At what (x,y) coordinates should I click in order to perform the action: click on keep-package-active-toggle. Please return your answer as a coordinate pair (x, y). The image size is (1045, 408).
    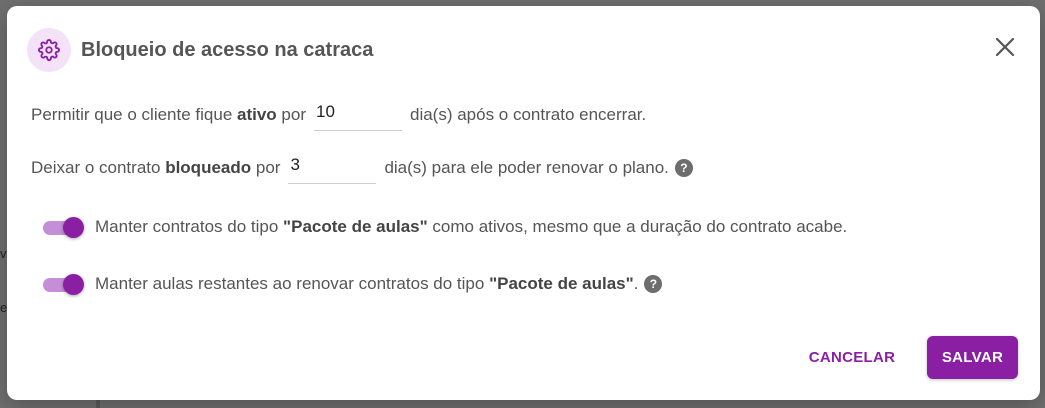
    Looking at the image, I should click on (63, 227).